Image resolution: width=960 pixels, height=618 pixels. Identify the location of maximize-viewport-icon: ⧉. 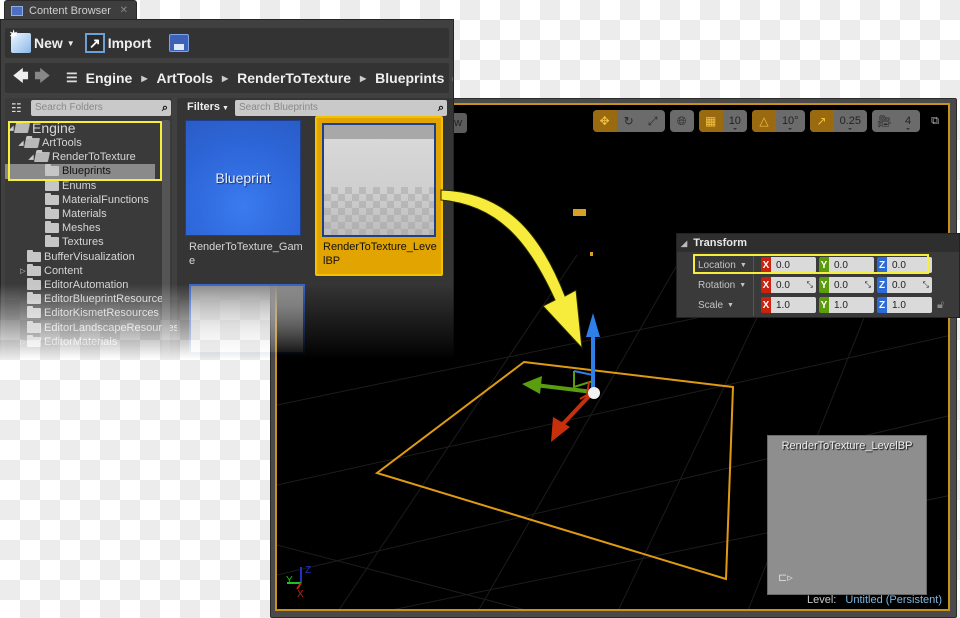
(935, 121).